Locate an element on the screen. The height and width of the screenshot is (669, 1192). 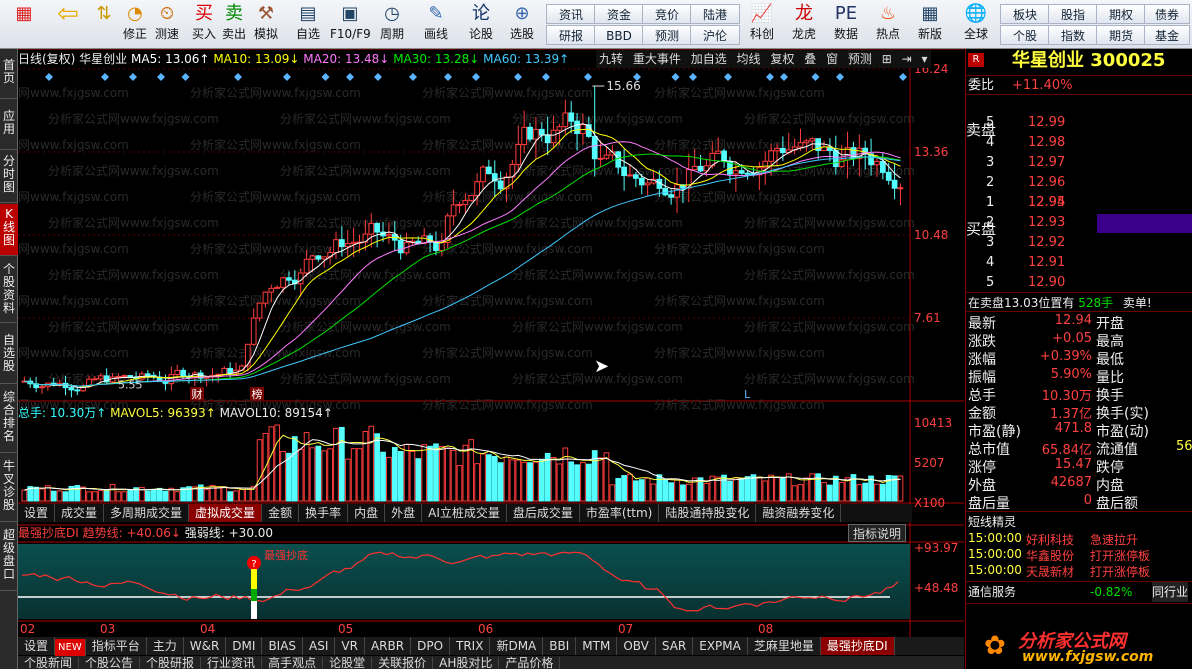
vol-tab-margin: 融资融券变化 is located at coordinates (799, 513).